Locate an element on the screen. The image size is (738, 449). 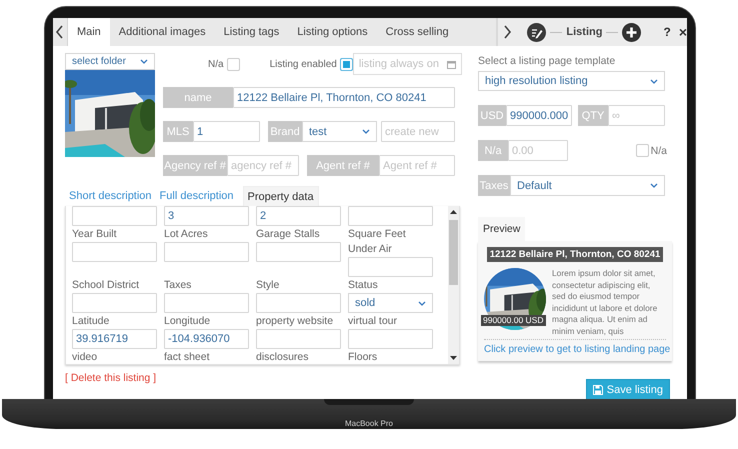
chevron-left-icon is located at coordinates (59, 32).